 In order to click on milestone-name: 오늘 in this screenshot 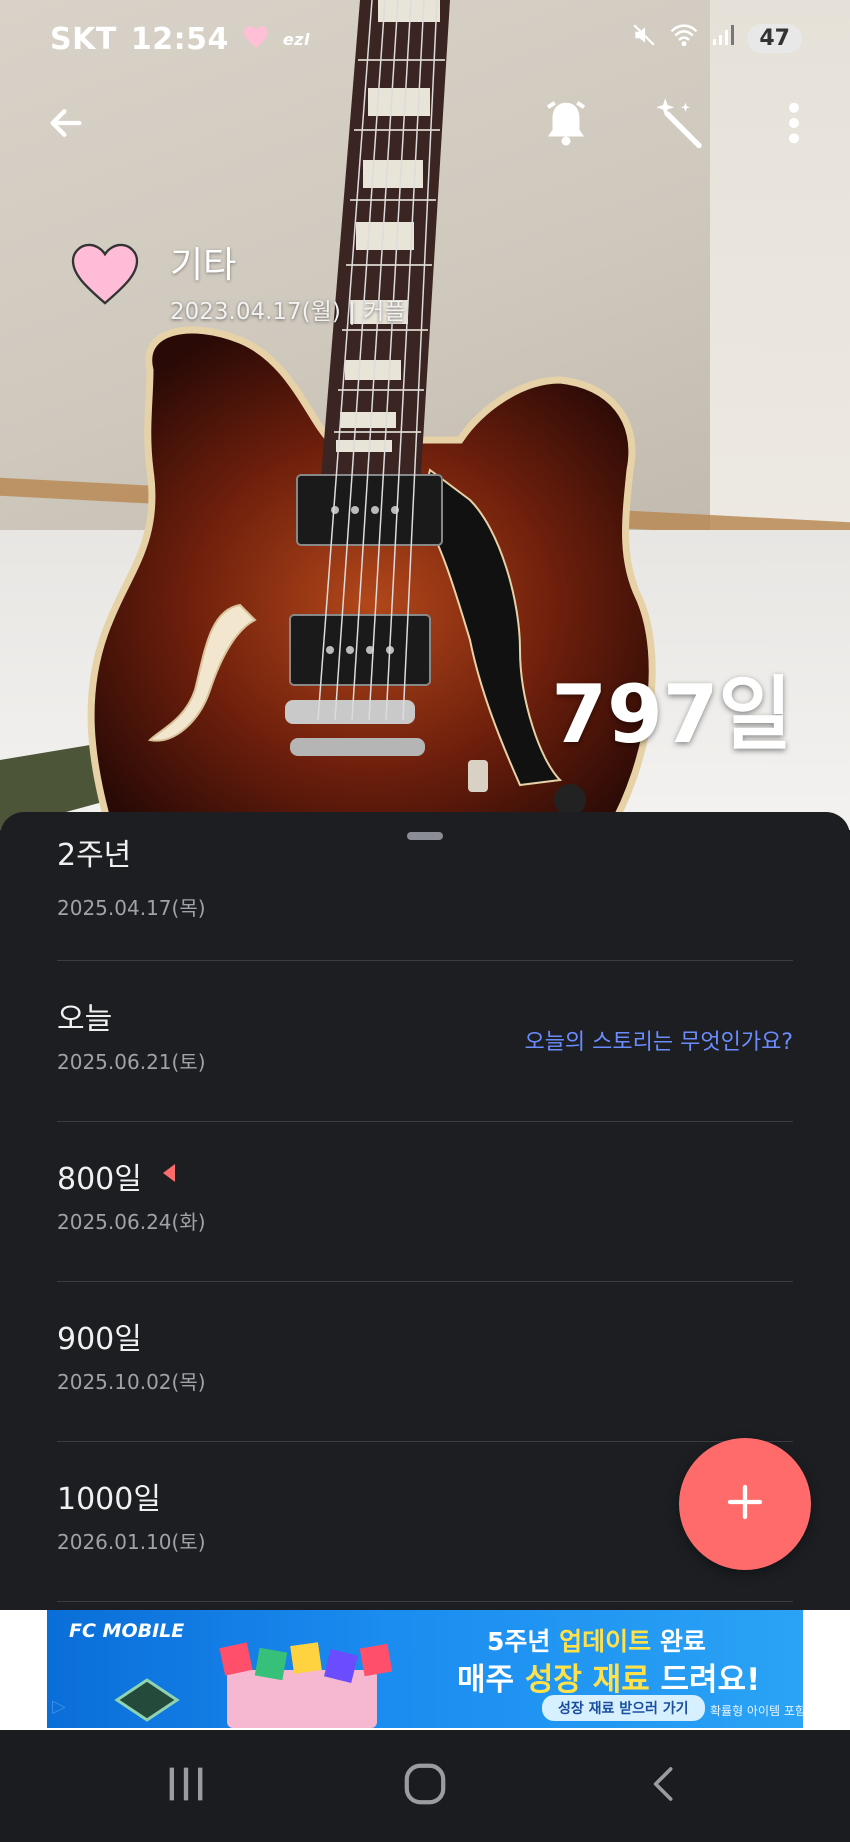, I will do `click(85, 1019)`.